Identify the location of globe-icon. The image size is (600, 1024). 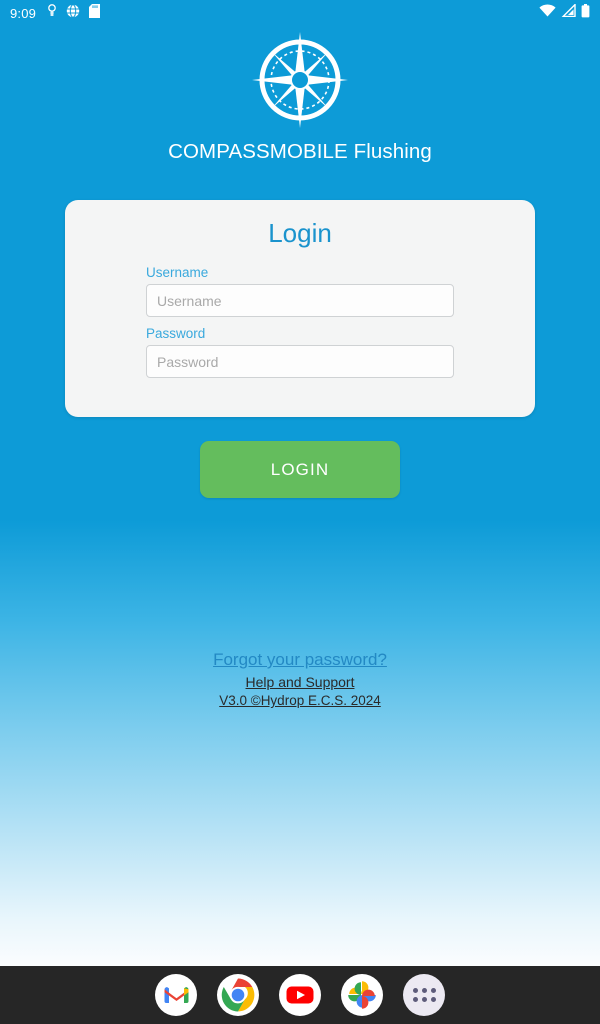
(73, 13).